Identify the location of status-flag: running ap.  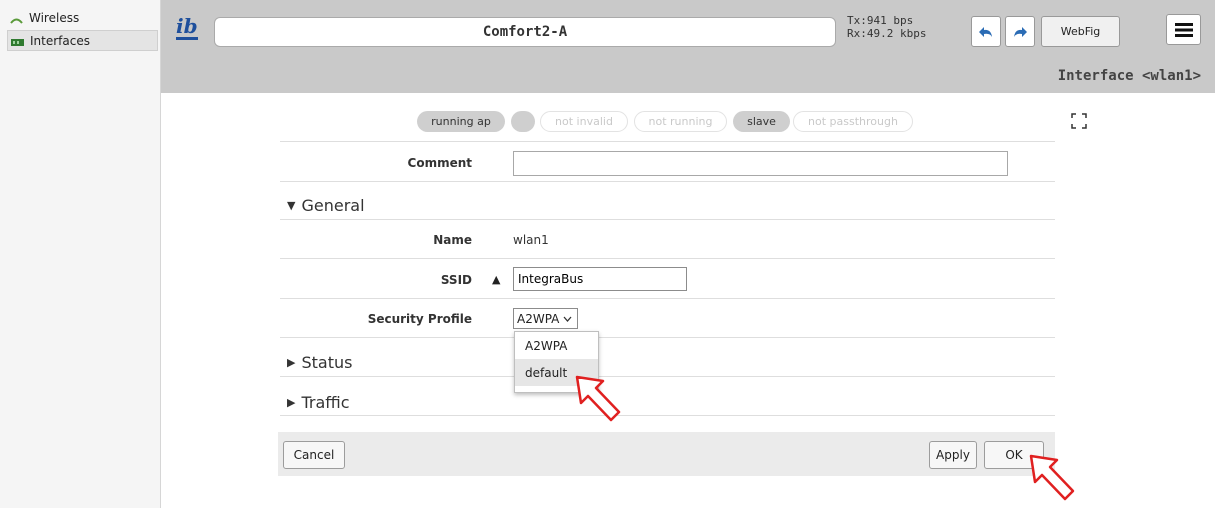
(461, 121).